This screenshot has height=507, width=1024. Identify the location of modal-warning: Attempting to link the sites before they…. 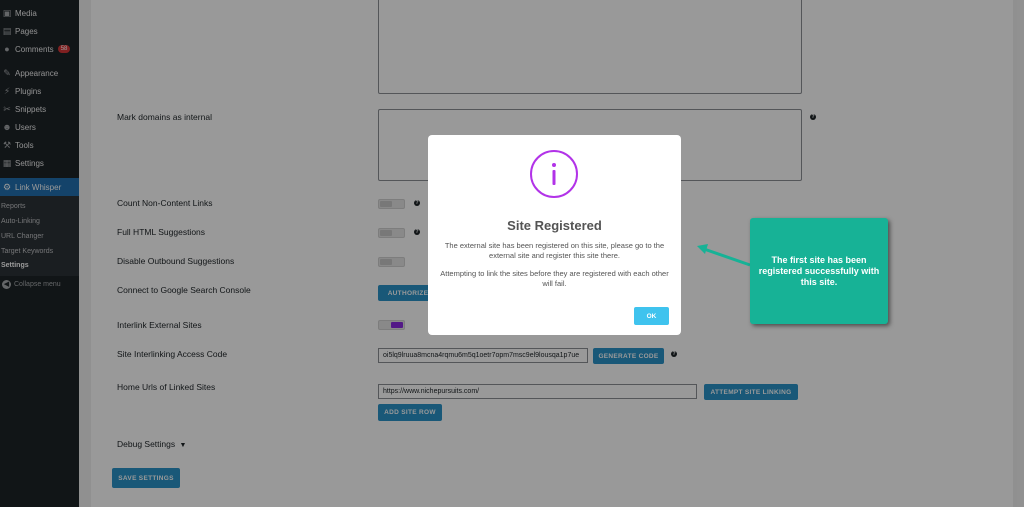
(554, 278).